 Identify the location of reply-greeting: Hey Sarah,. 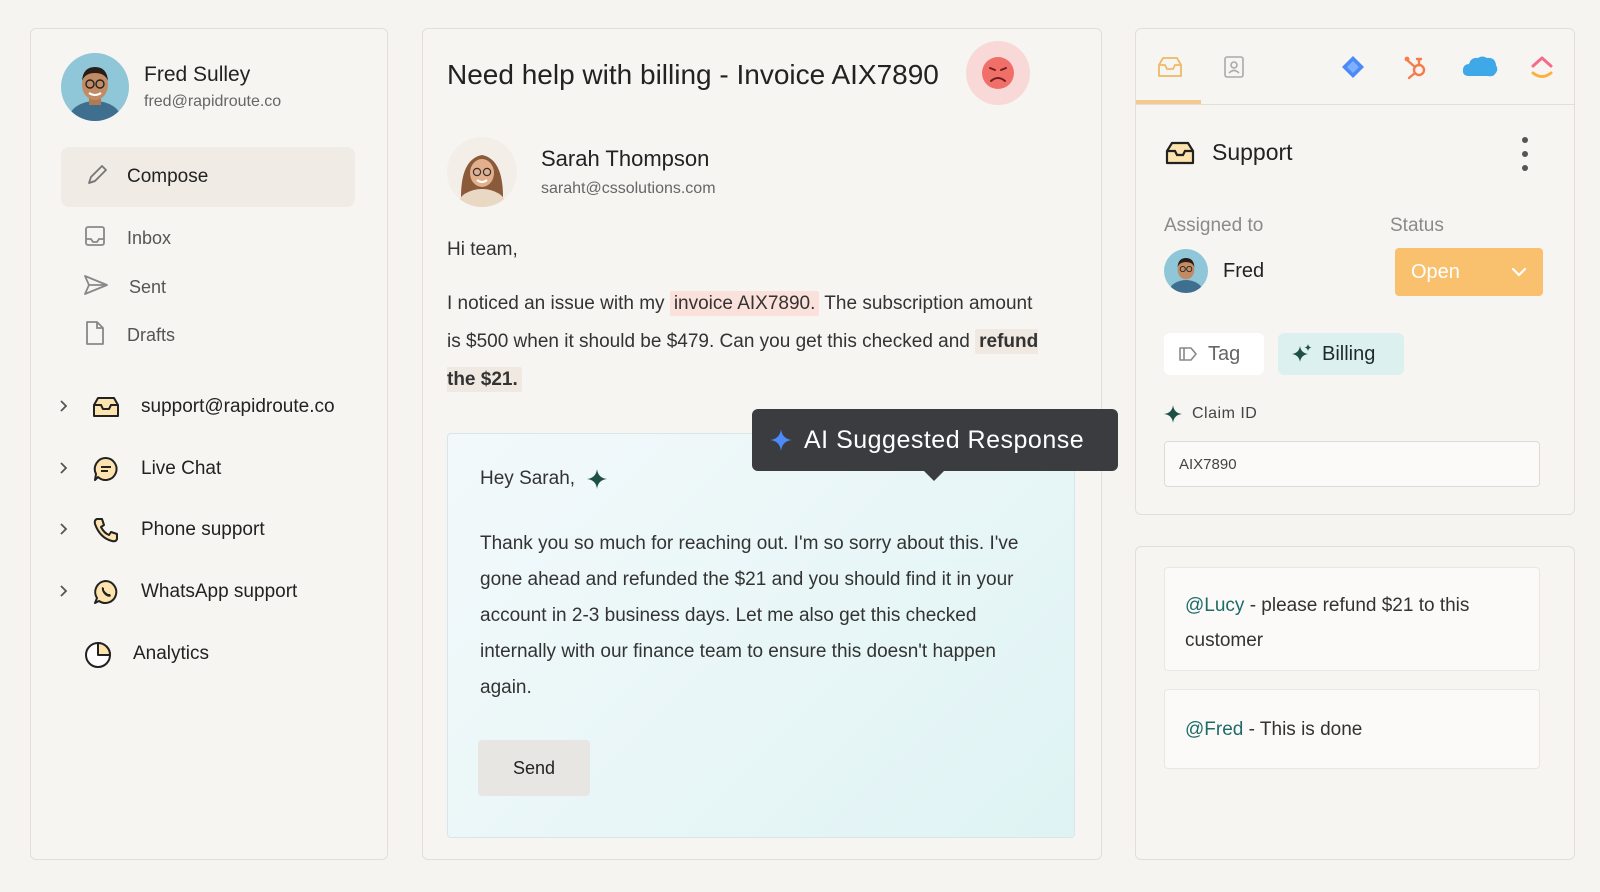
(544, 479).